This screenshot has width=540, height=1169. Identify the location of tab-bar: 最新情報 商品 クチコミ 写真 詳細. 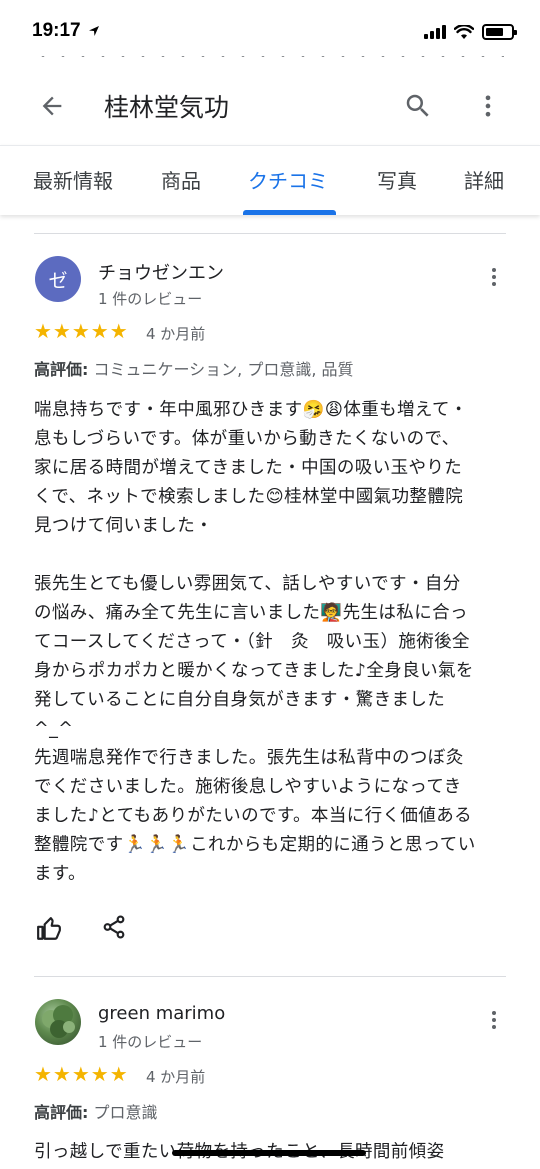
(270, 180).